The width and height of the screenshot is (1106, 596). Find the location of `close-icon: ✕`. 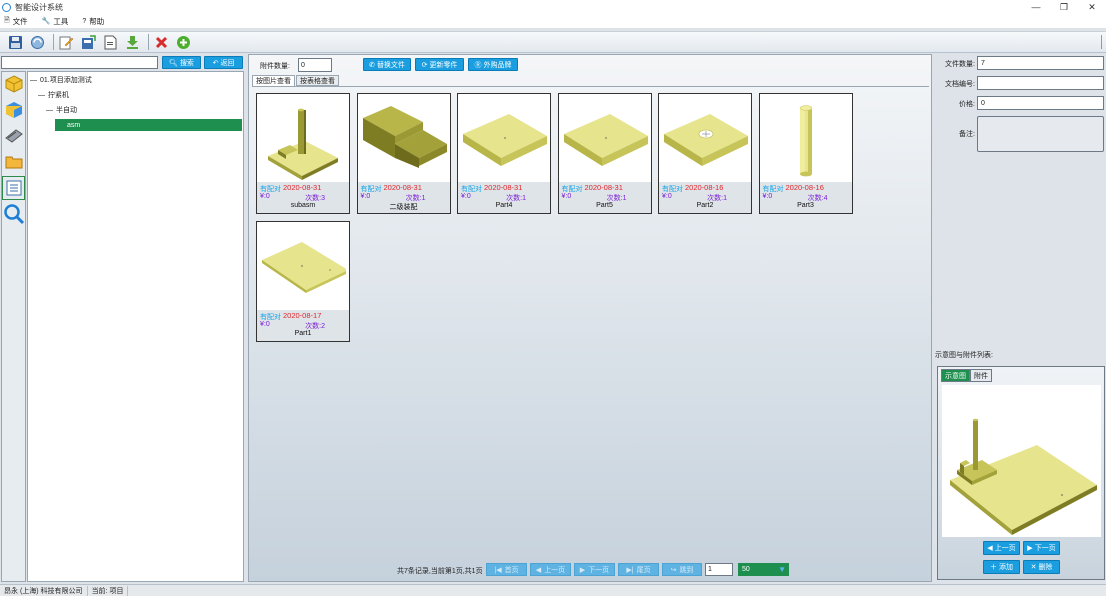

close-icon: ✕ is located at coordinates (1033, 567).